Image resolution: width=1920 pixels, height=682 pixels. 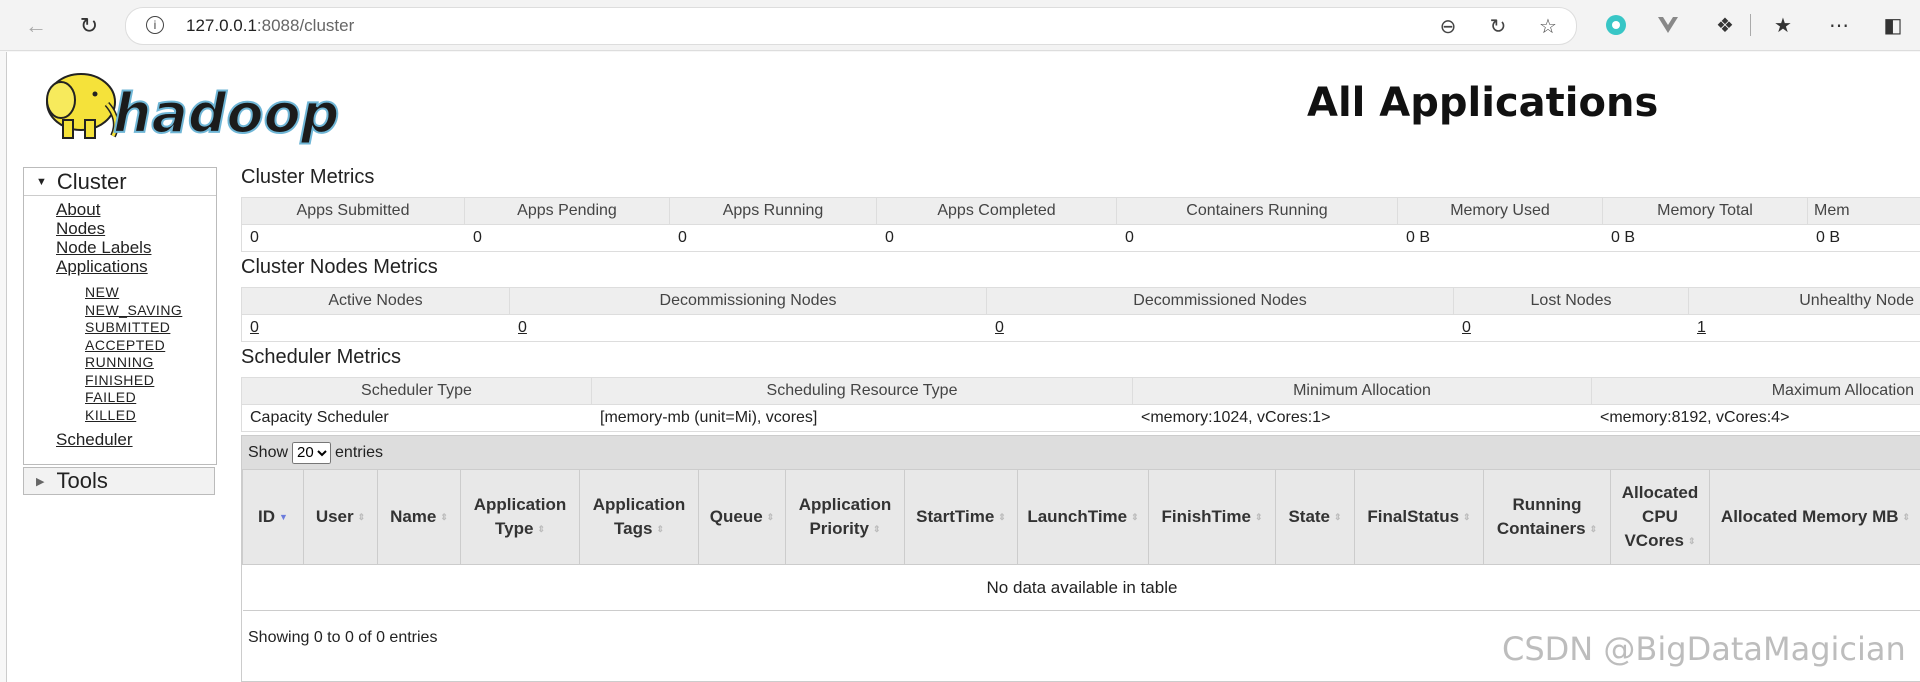 What do you see at coordinates (150, 346) in the screenshot?
I see `nav-link-state-accepted: ACCEPTED` at bounding box center [150, 346].